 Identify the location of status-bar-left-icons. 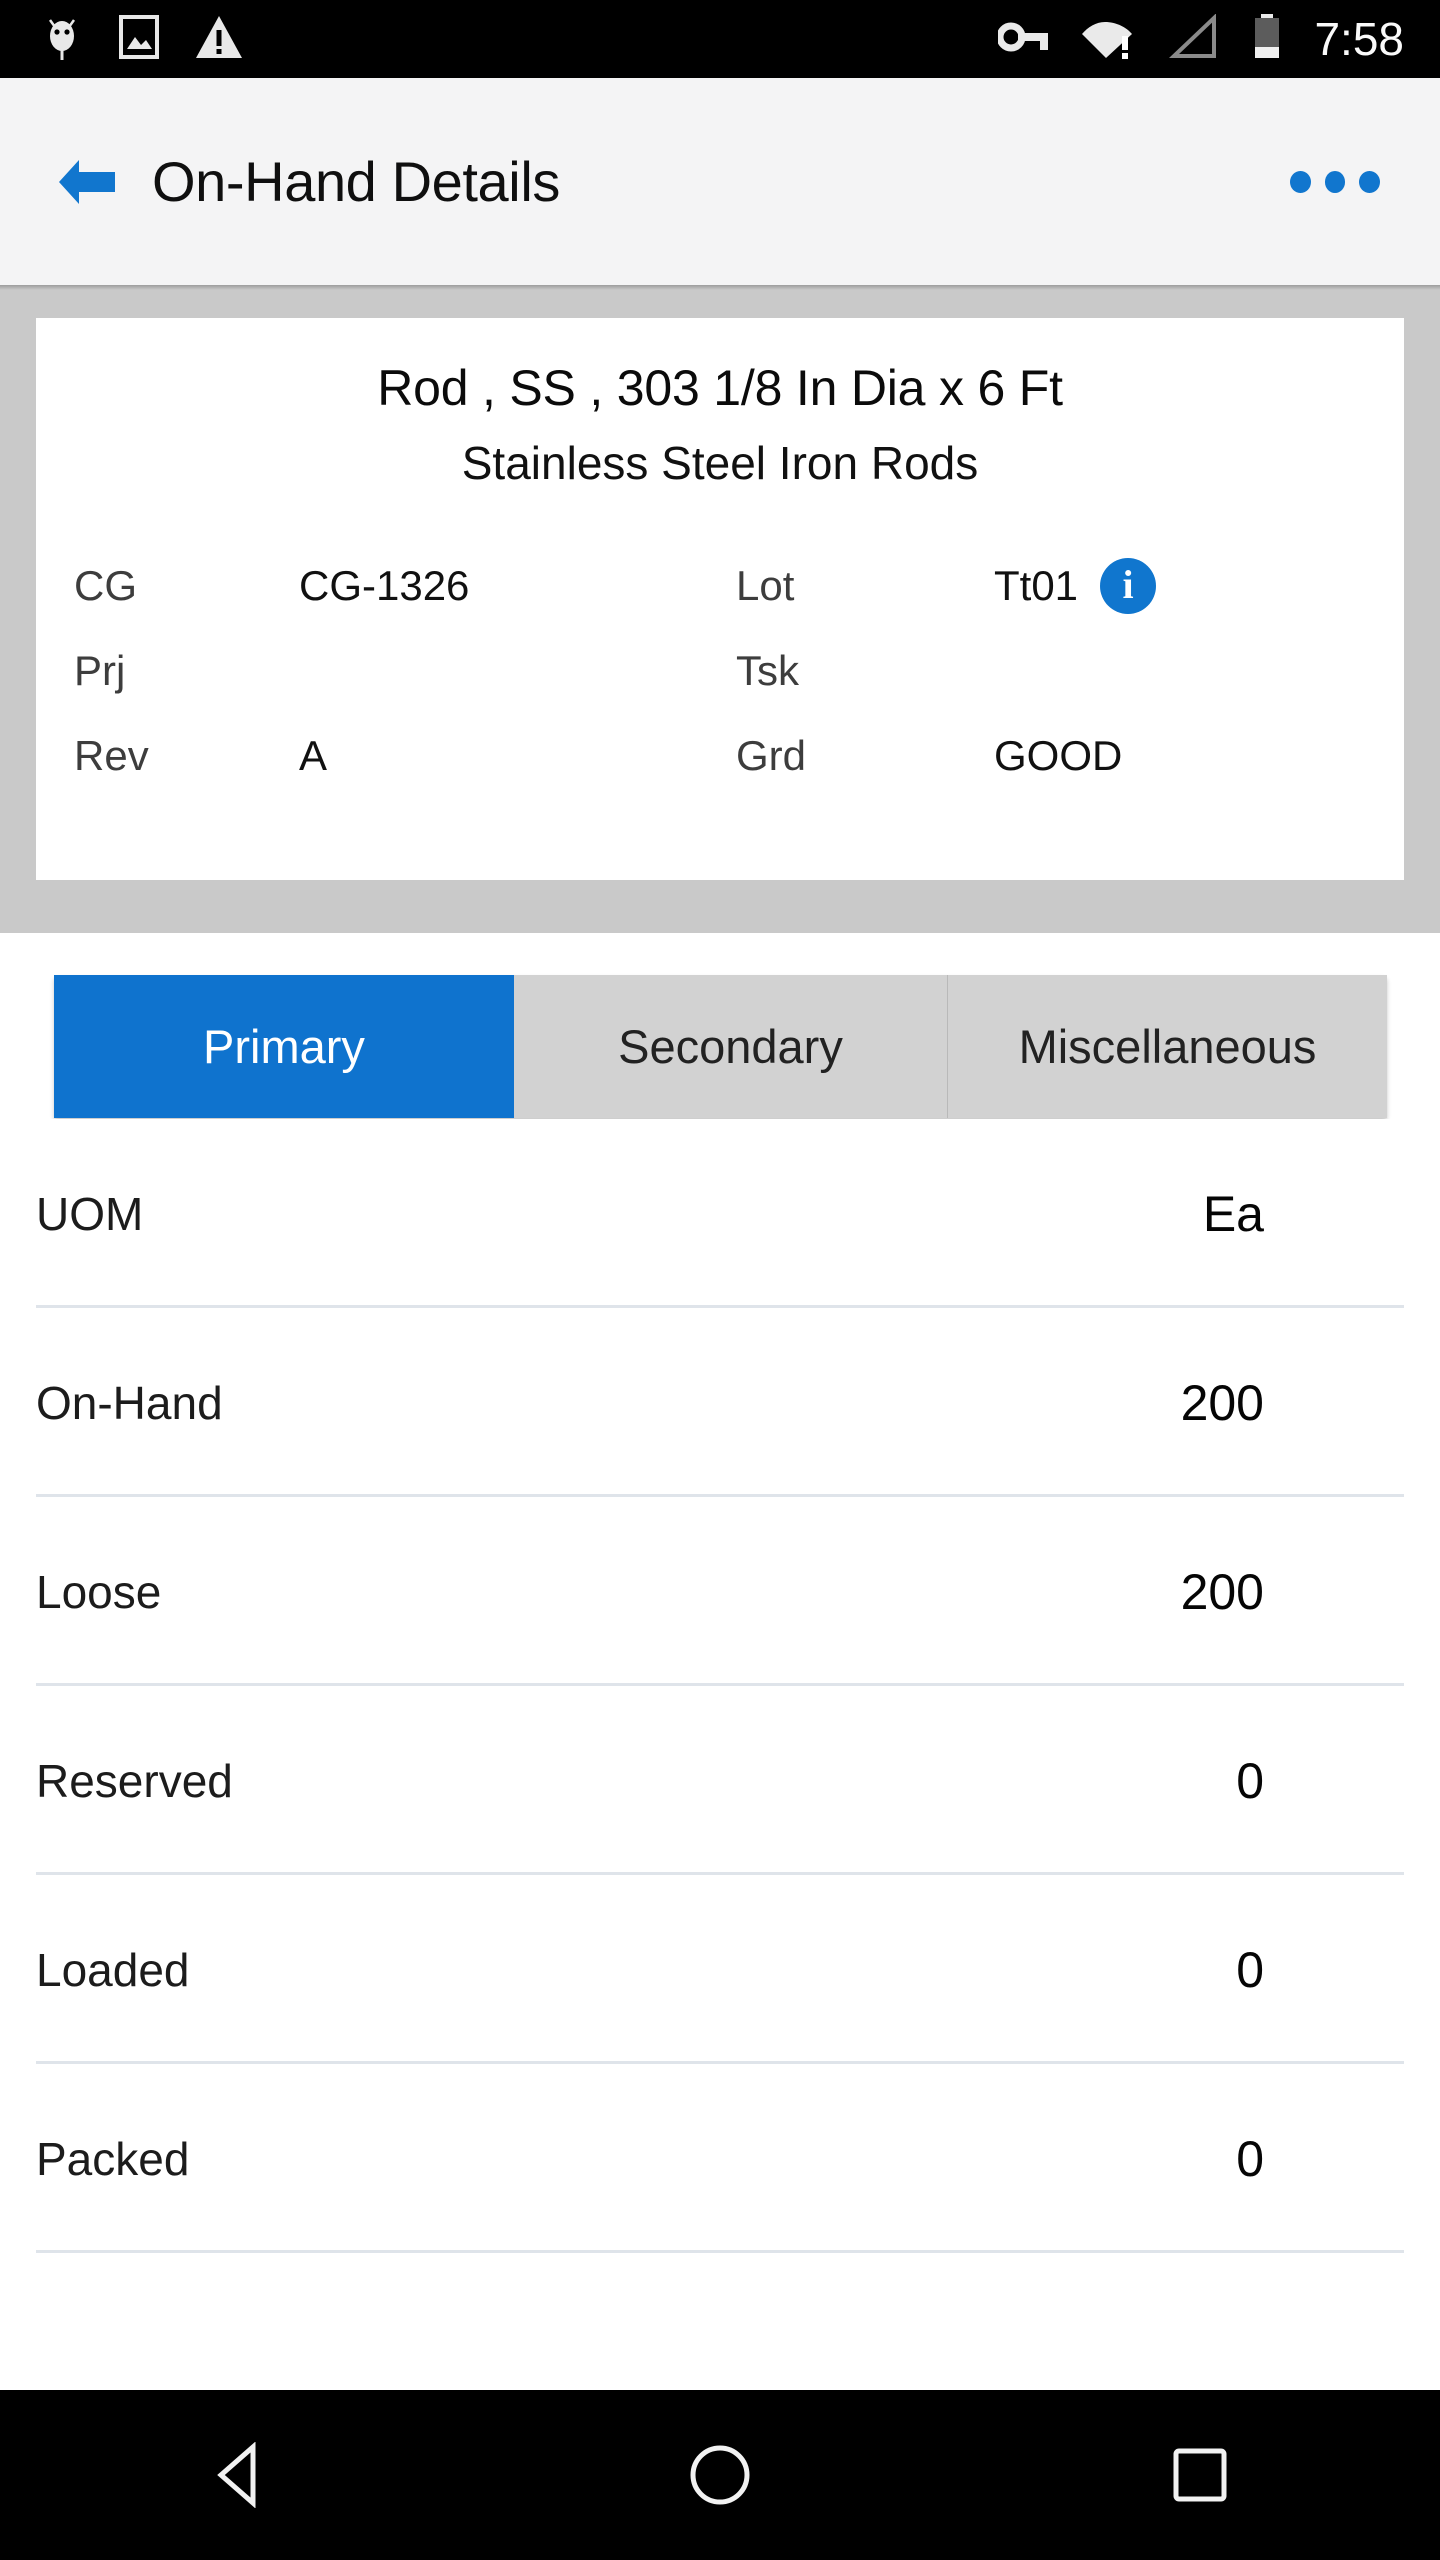
(142, 39).